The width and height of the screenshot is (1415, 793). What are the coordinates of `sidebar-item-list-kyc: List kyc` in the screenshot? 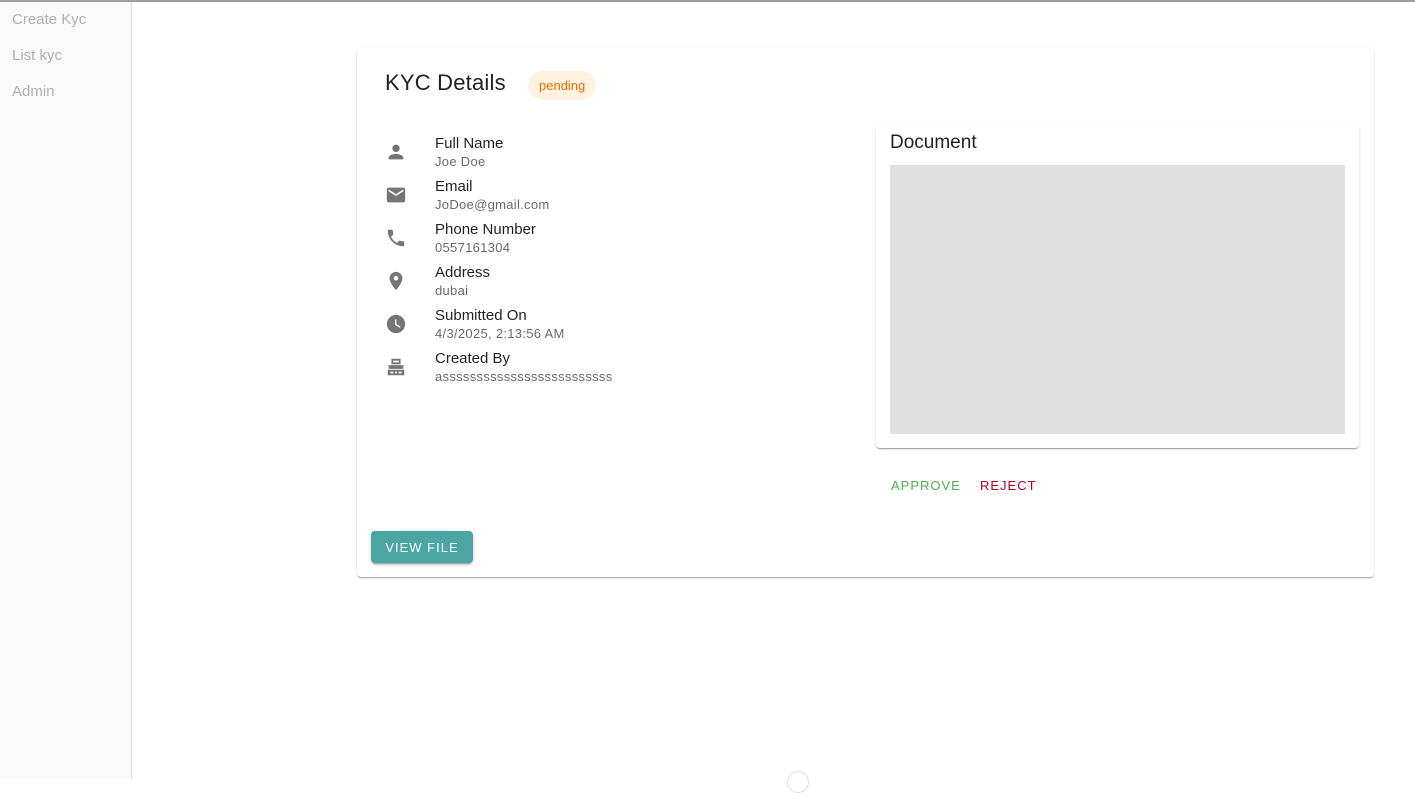 It's located at (65, 56).